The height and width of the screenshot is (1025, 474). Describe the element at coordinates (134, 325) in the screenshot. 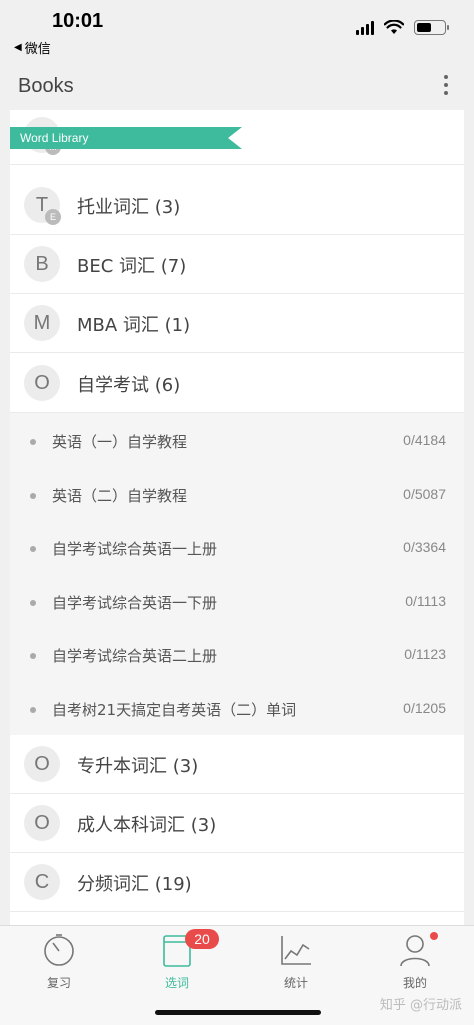

I see `category-label: MBA 词汇 (1)` at that location.